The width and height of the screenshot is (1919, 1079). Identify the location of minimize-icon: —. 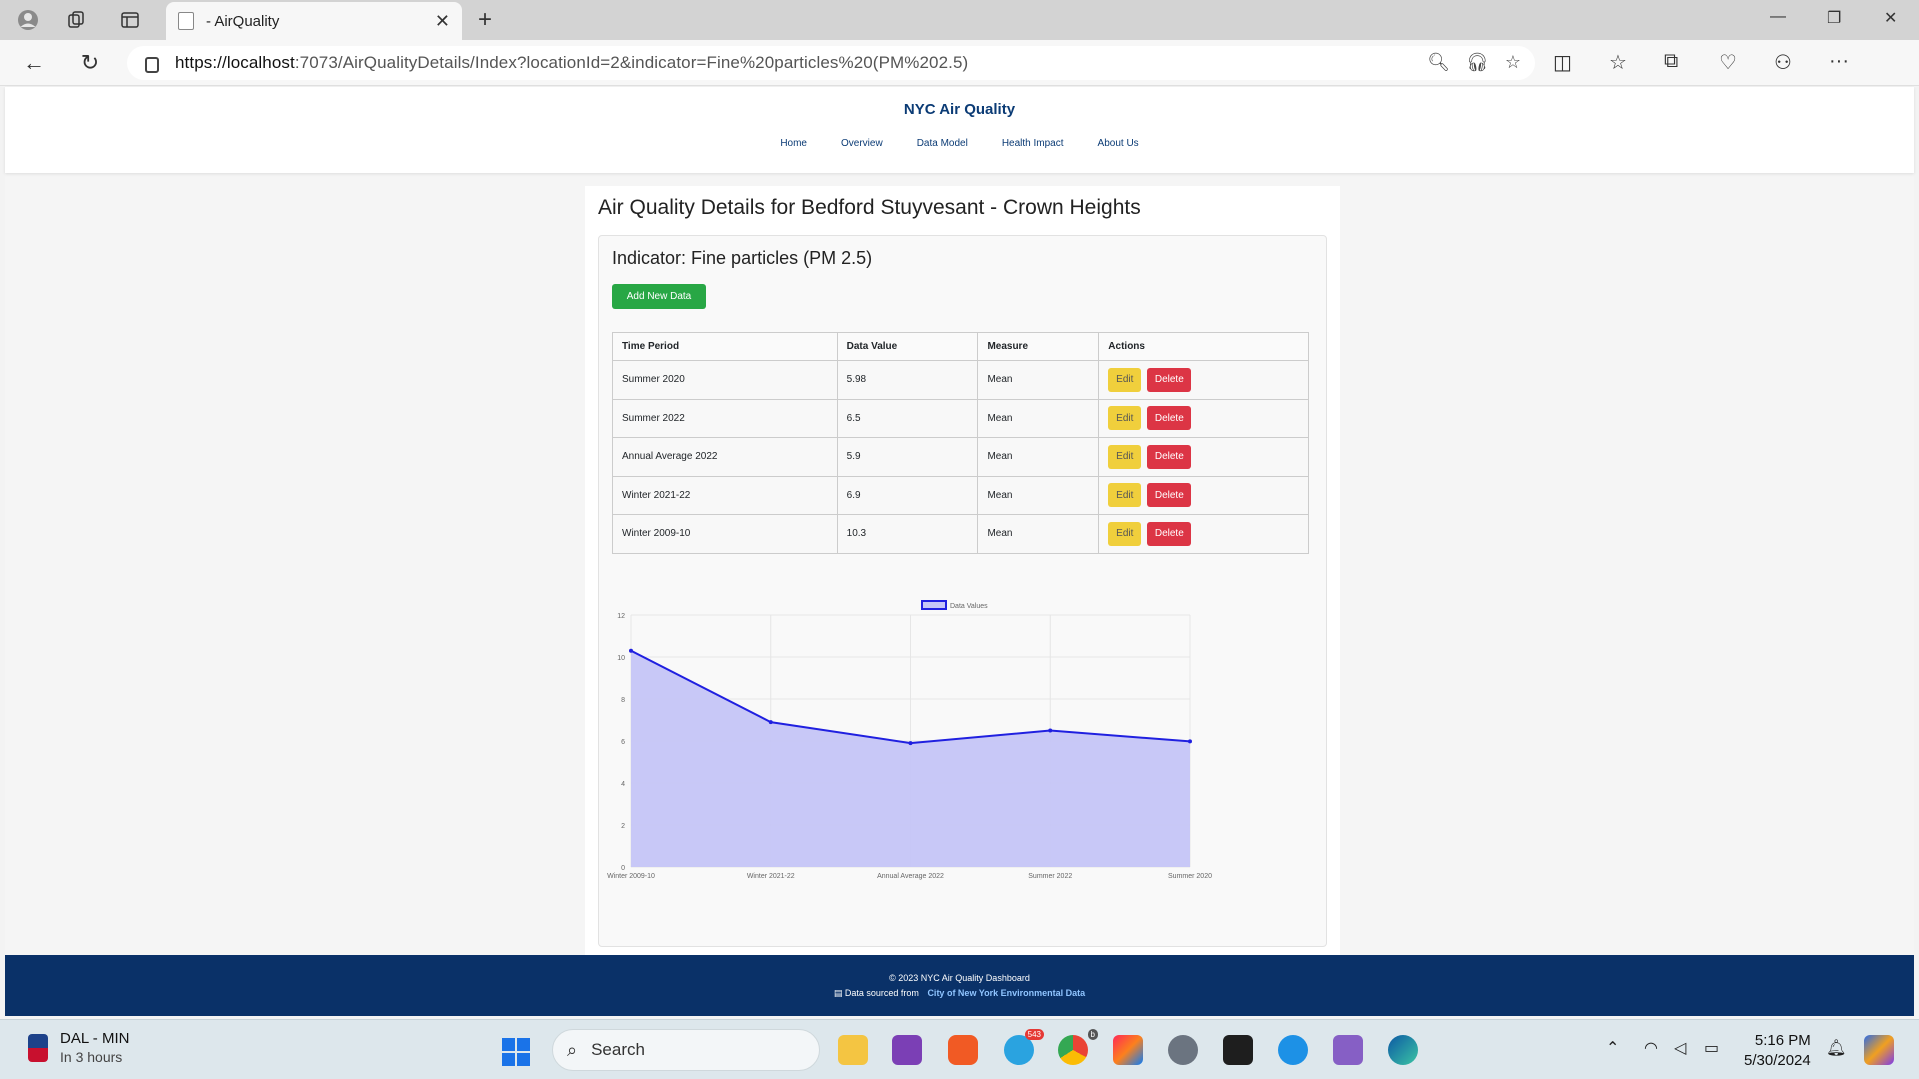
(1778, 17).